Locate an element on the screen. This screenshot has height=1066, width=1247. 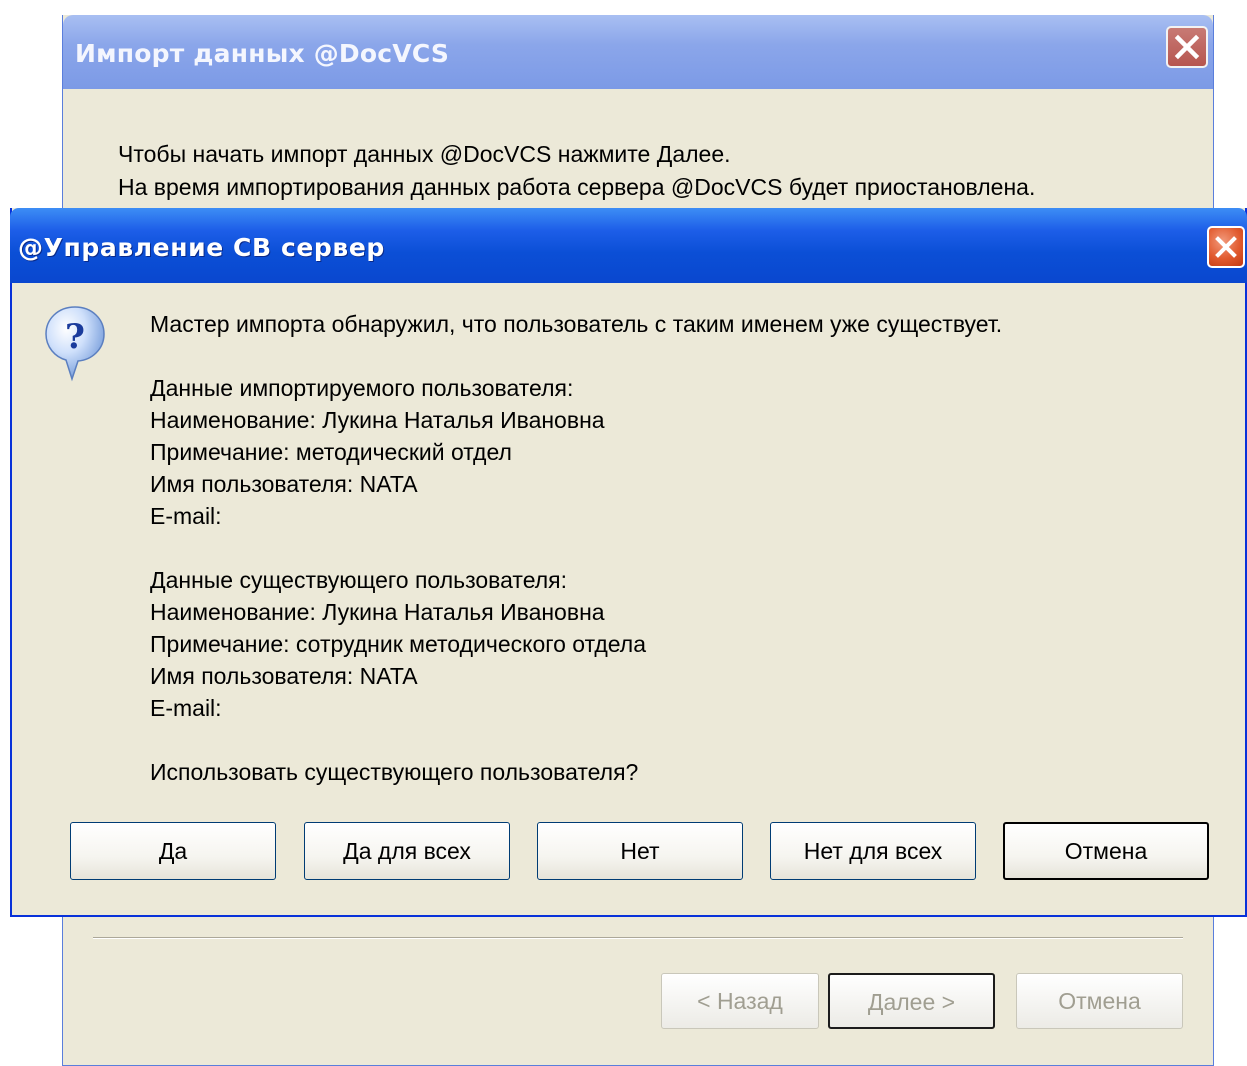
imported-user-header: Данные импортируемого пользователя: is located at coordinates (362, 388).